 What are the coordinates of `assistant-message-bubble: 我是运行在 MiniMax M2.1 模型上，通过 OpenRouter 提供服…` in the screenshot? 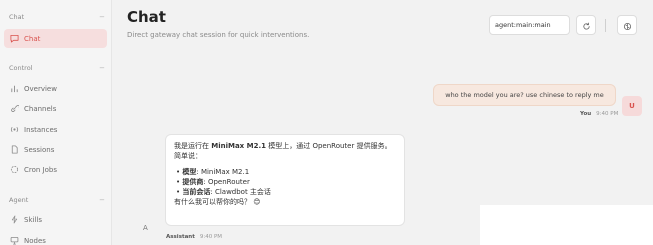 It's located at (285, 180).